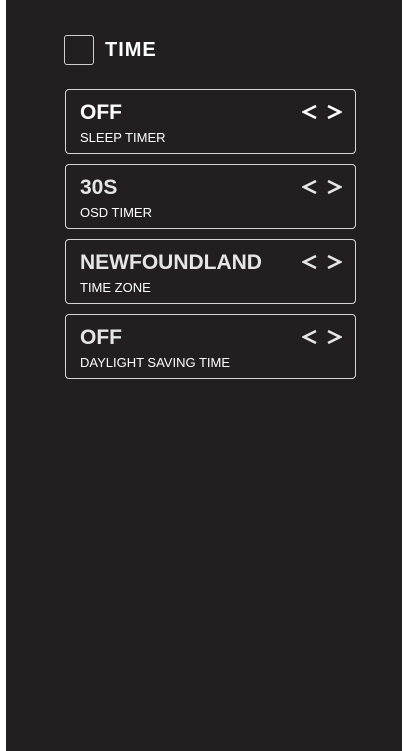  I want to click on page-title: TIME, so click(131, 49).